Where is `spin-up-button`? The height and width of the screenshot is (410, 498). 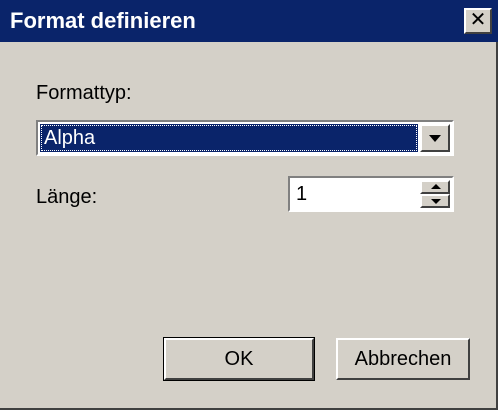 spin-up-button is located at coordinates (435, 187).